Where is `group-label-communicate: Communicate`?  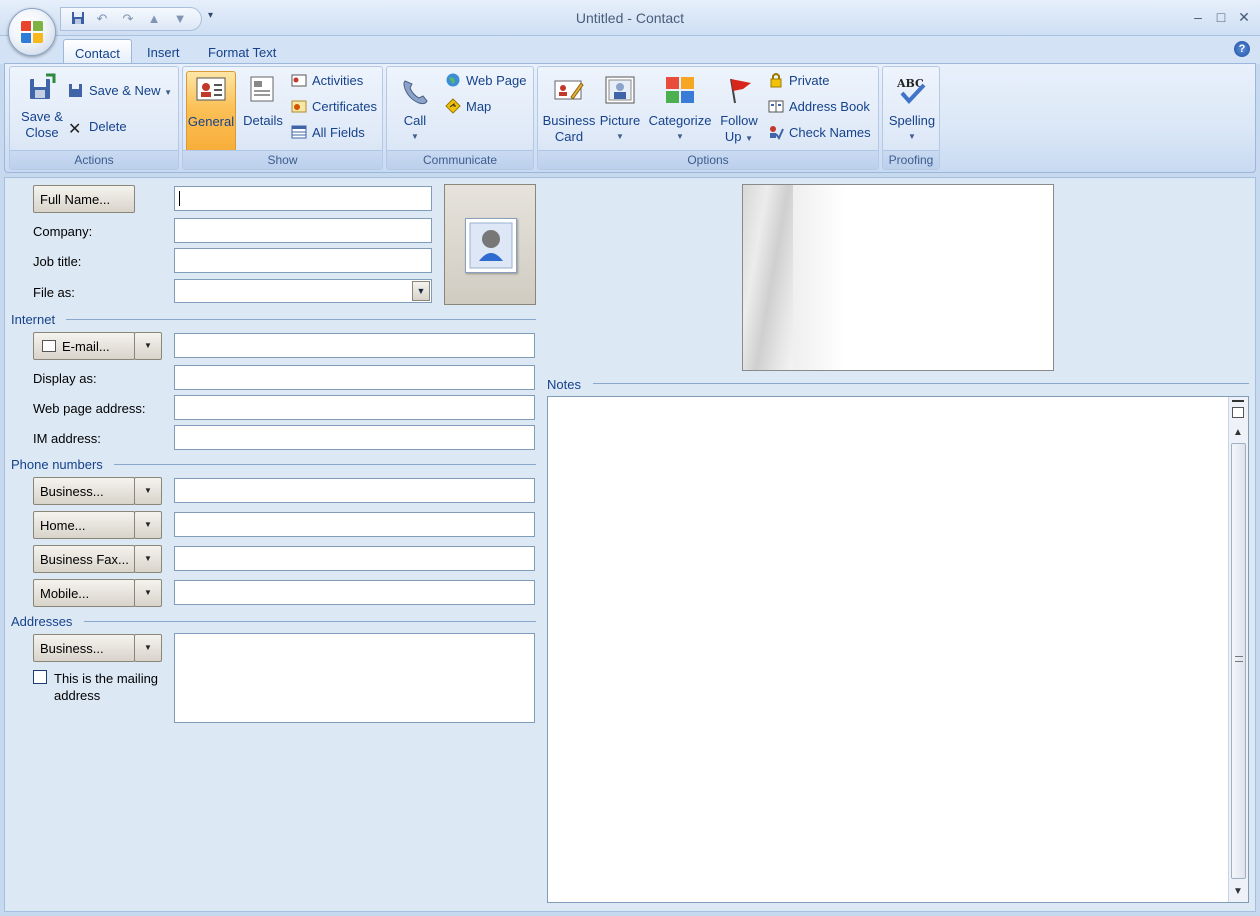
group-label-communicate: Communicate is located at coordinates (460, 159).